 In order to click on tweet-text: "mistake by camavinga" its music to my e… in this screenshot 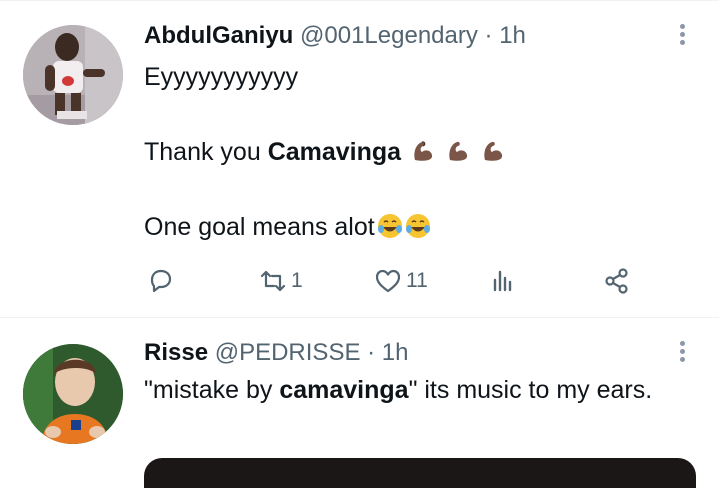, I will do `click(404, 390)`.